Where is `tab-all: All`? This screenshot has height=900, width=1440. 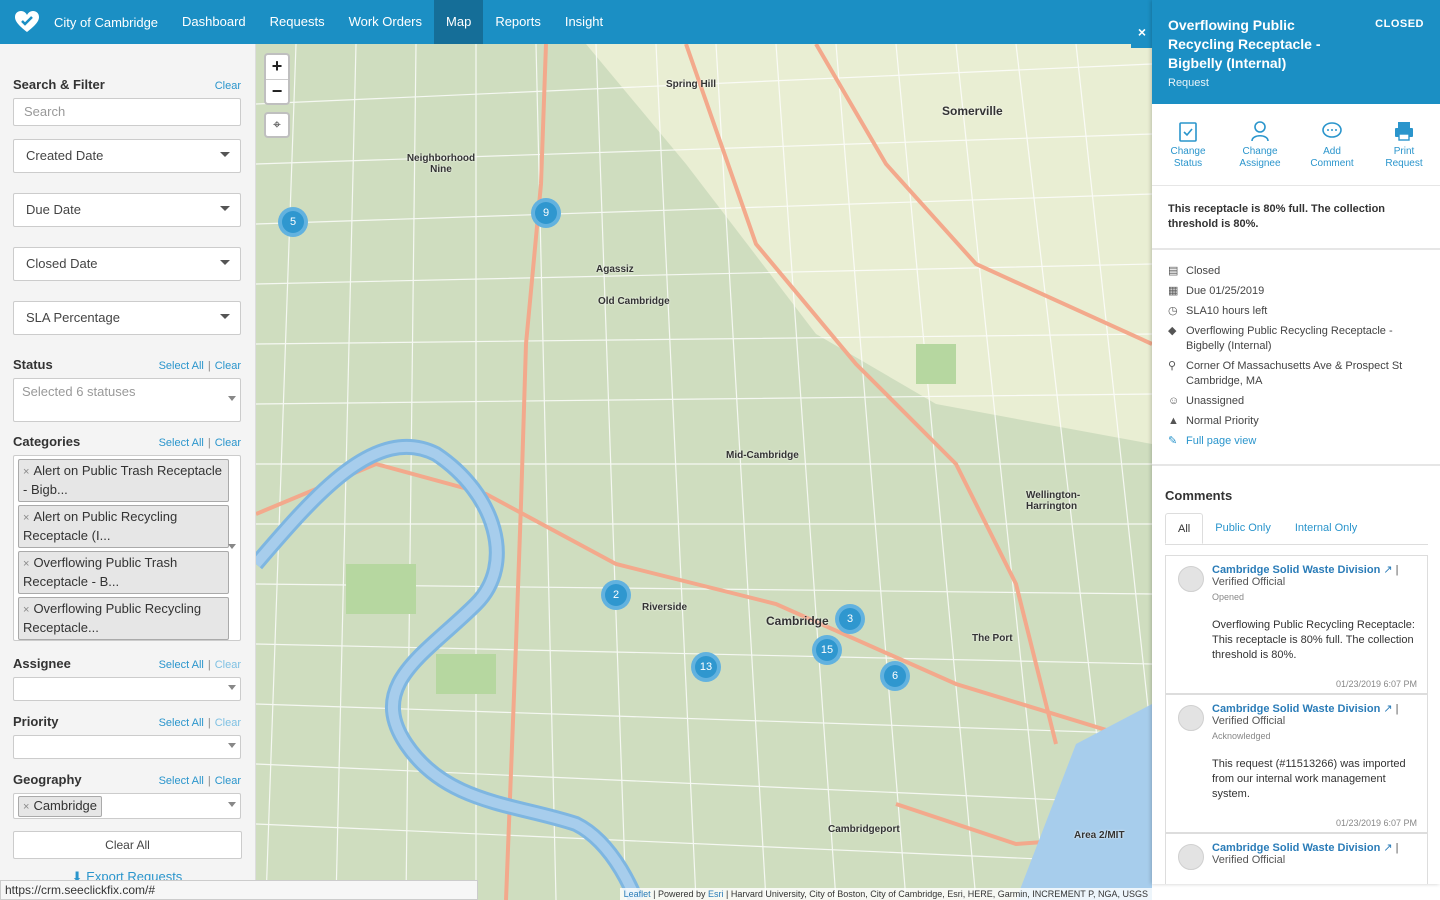
tab-all: All is located at coordinates (1184, 528).